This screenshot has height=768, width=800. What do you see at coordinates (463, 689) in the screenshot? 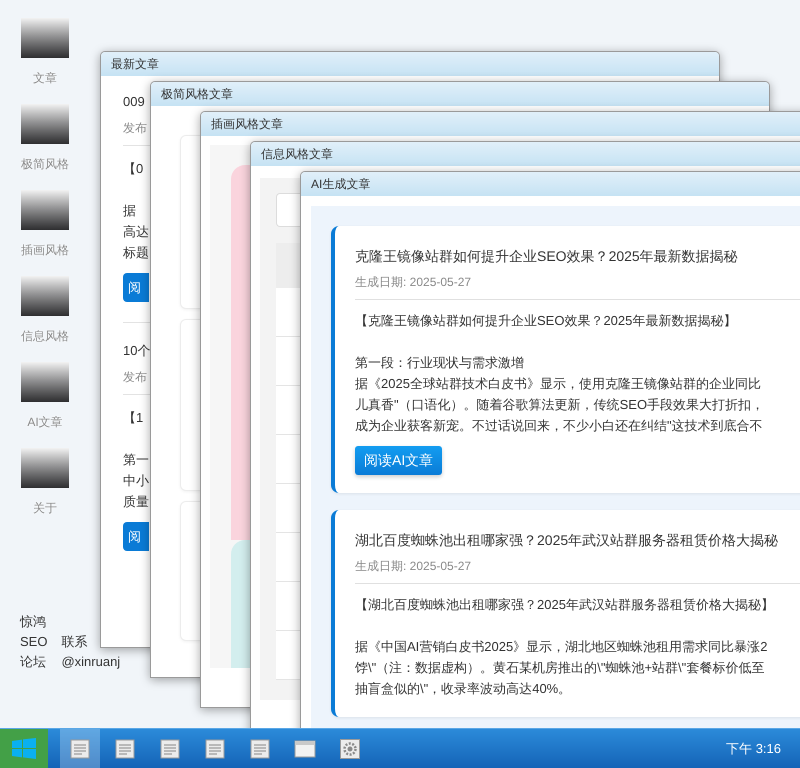
I see `article-text: 抽盲盒似的\"，收录率波动高达40%。` at bounding box center [463, 689].